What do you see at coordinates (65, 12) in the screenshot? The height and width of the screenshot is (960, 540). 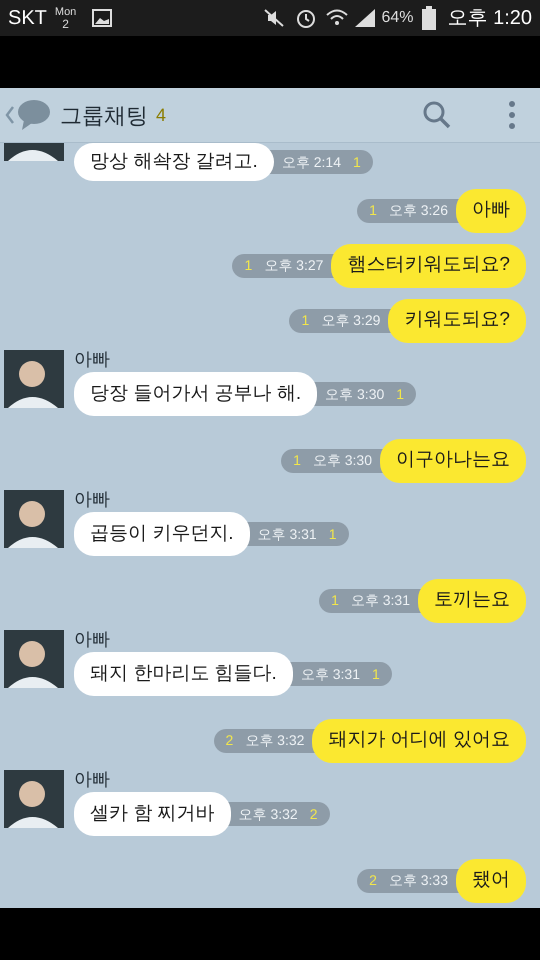 I see `day-label: Mon` at bounding box center [65, 12].